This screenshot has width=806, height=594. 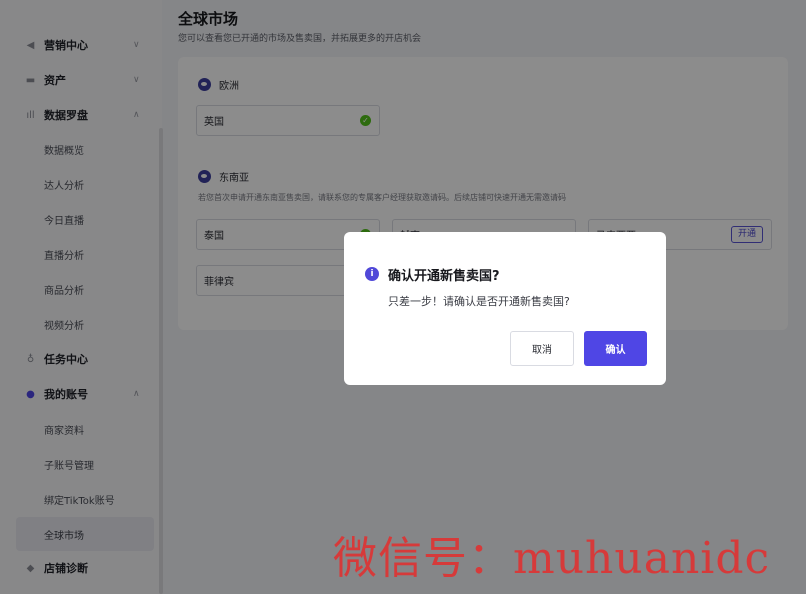 What do you see at coordinates (542, 348) in the screenshot?
I see `cancel-button: 取消` at bounding box center [542, 348].